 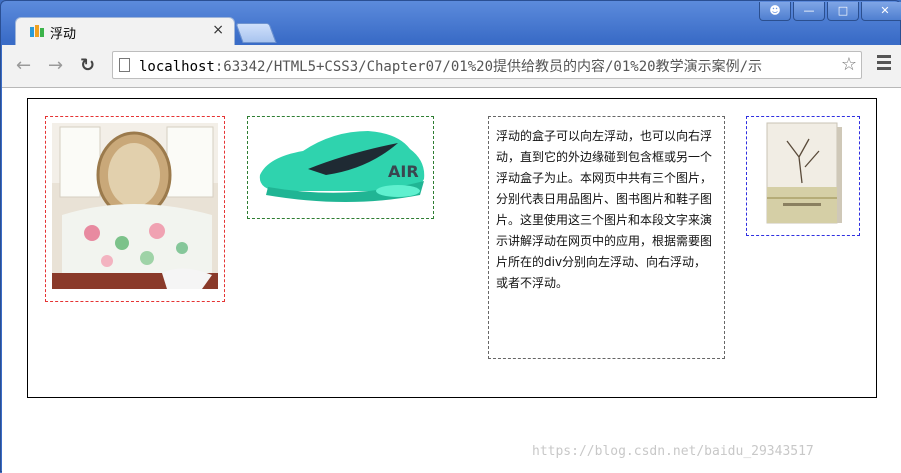 What do you see at coordinates (37, 31) in the screenshot?
I see `favicon-icon` at bounding box center [37, 31].